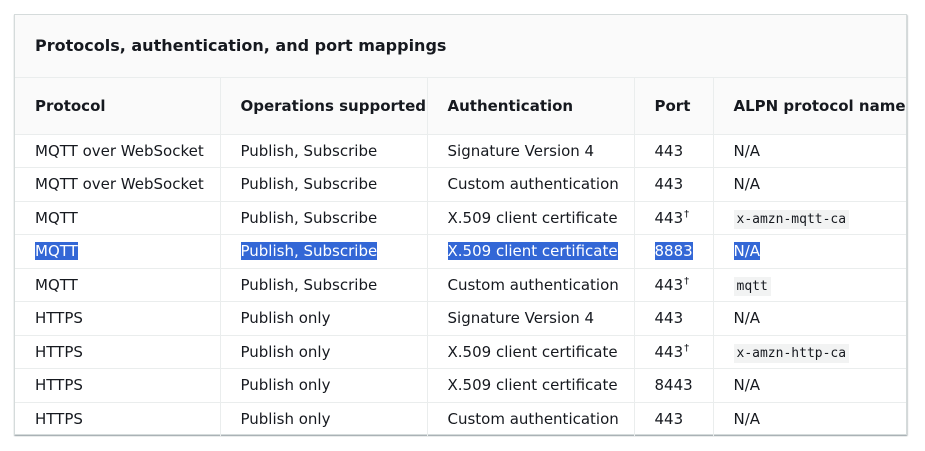 This screenshot has width=925, height=451. I want to click on cell-port: 8883, so click(674, 251).